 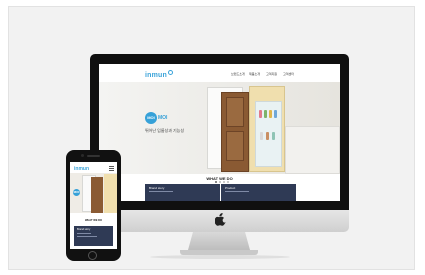 I want to click on camera-icon, so click(x=82, y=155).